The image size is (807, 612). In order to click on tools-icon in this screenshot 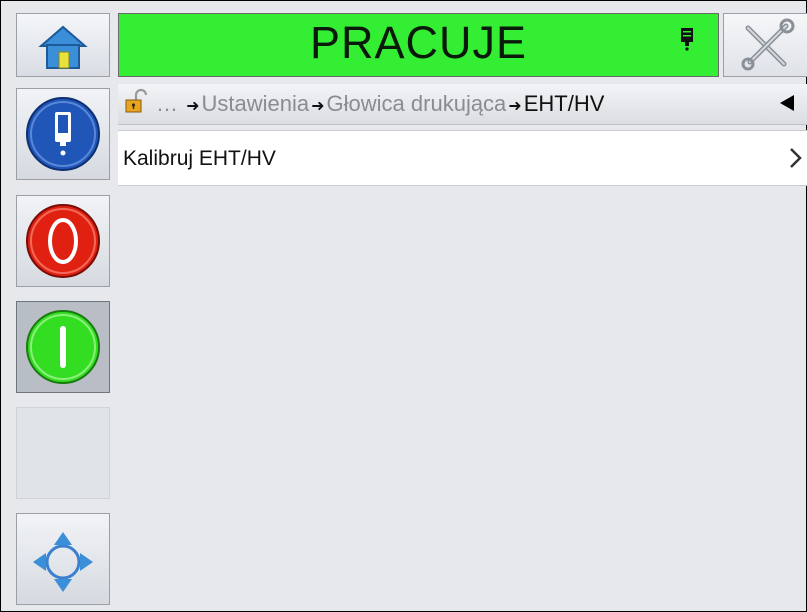, I will do `click(768, 44)`.